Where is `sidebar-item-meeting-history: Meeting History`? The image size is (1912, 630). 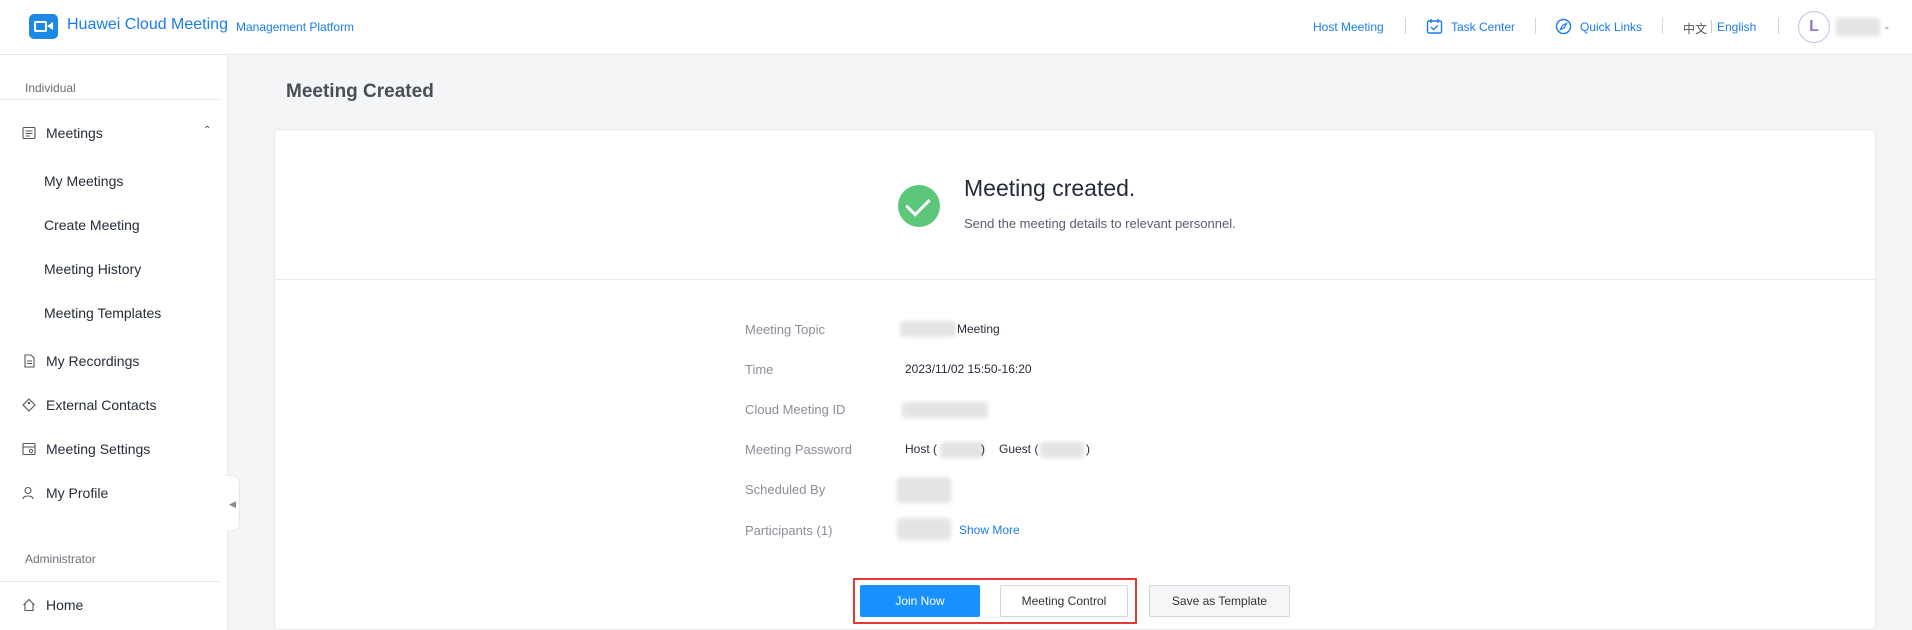 sidebar-item-meeting-history: Meeting History is located at coordinates (92, 269).